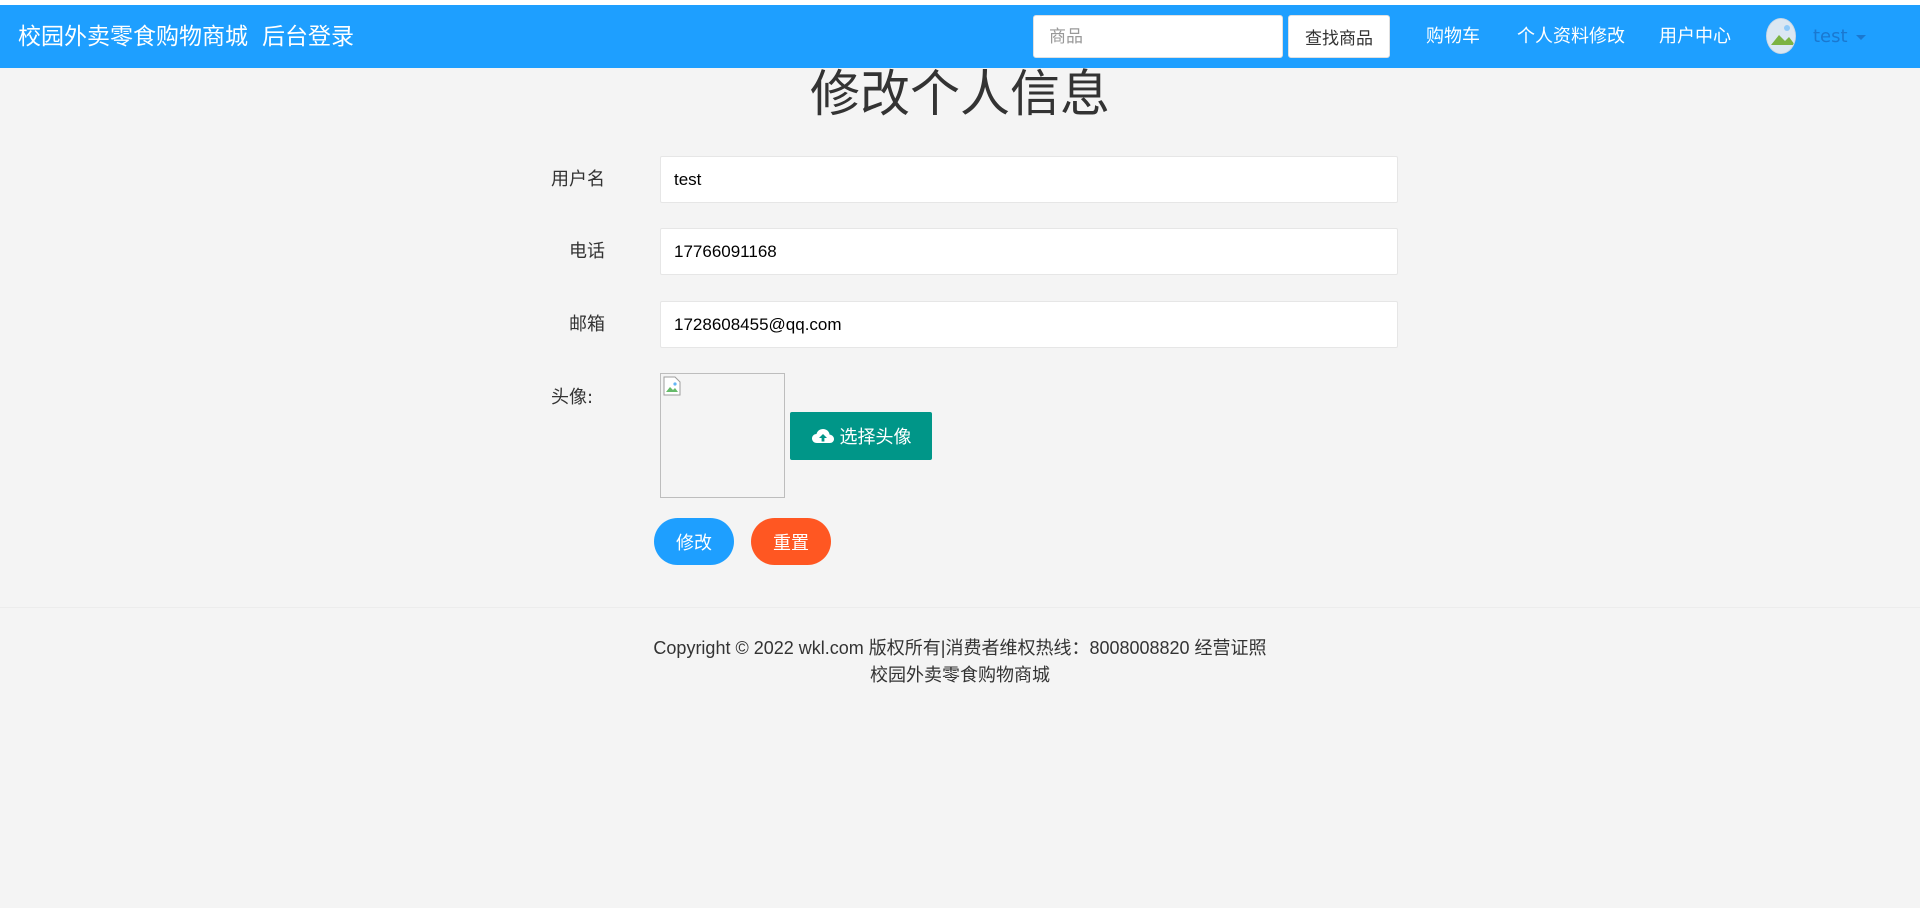 This screenshot has height=908, width=1920. What do you see at coordinates (672, 386) in the screenshot?
I see `broken-image-icon` at bounding box center [672, 386].